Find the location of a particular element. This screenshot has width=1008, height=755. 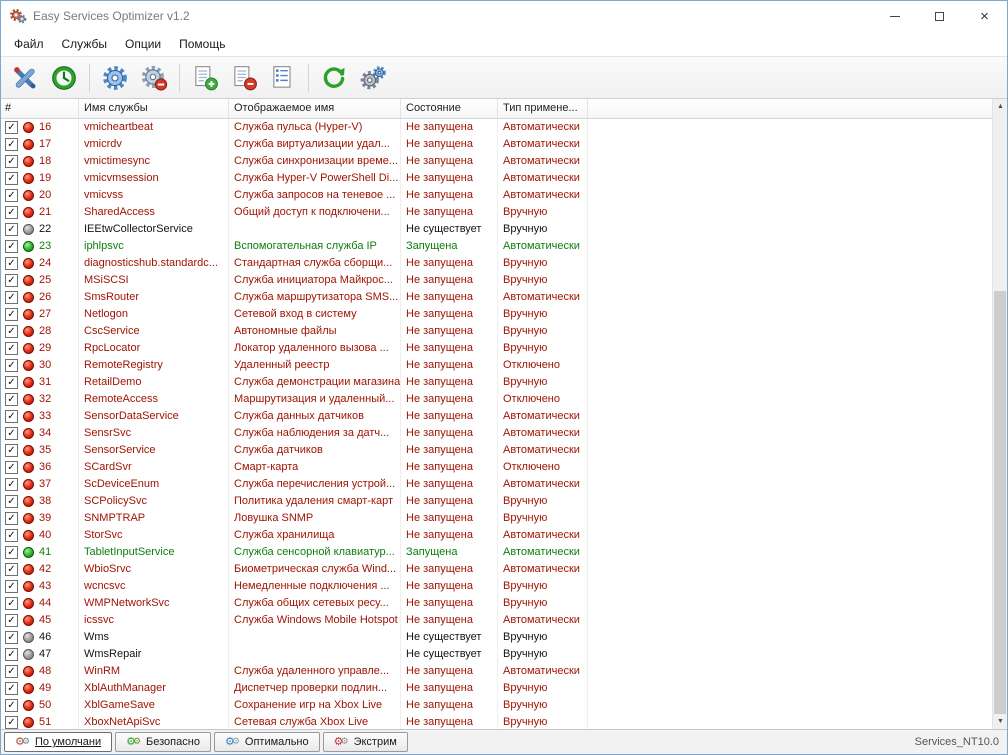

scroll-up-icon: ▲ is located at coordinates (1000, 106).